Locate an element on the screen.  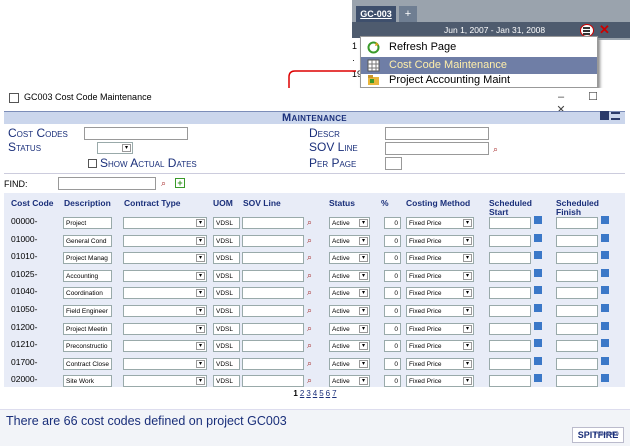
description-input: General Cond is located at coordinates (87, 240).